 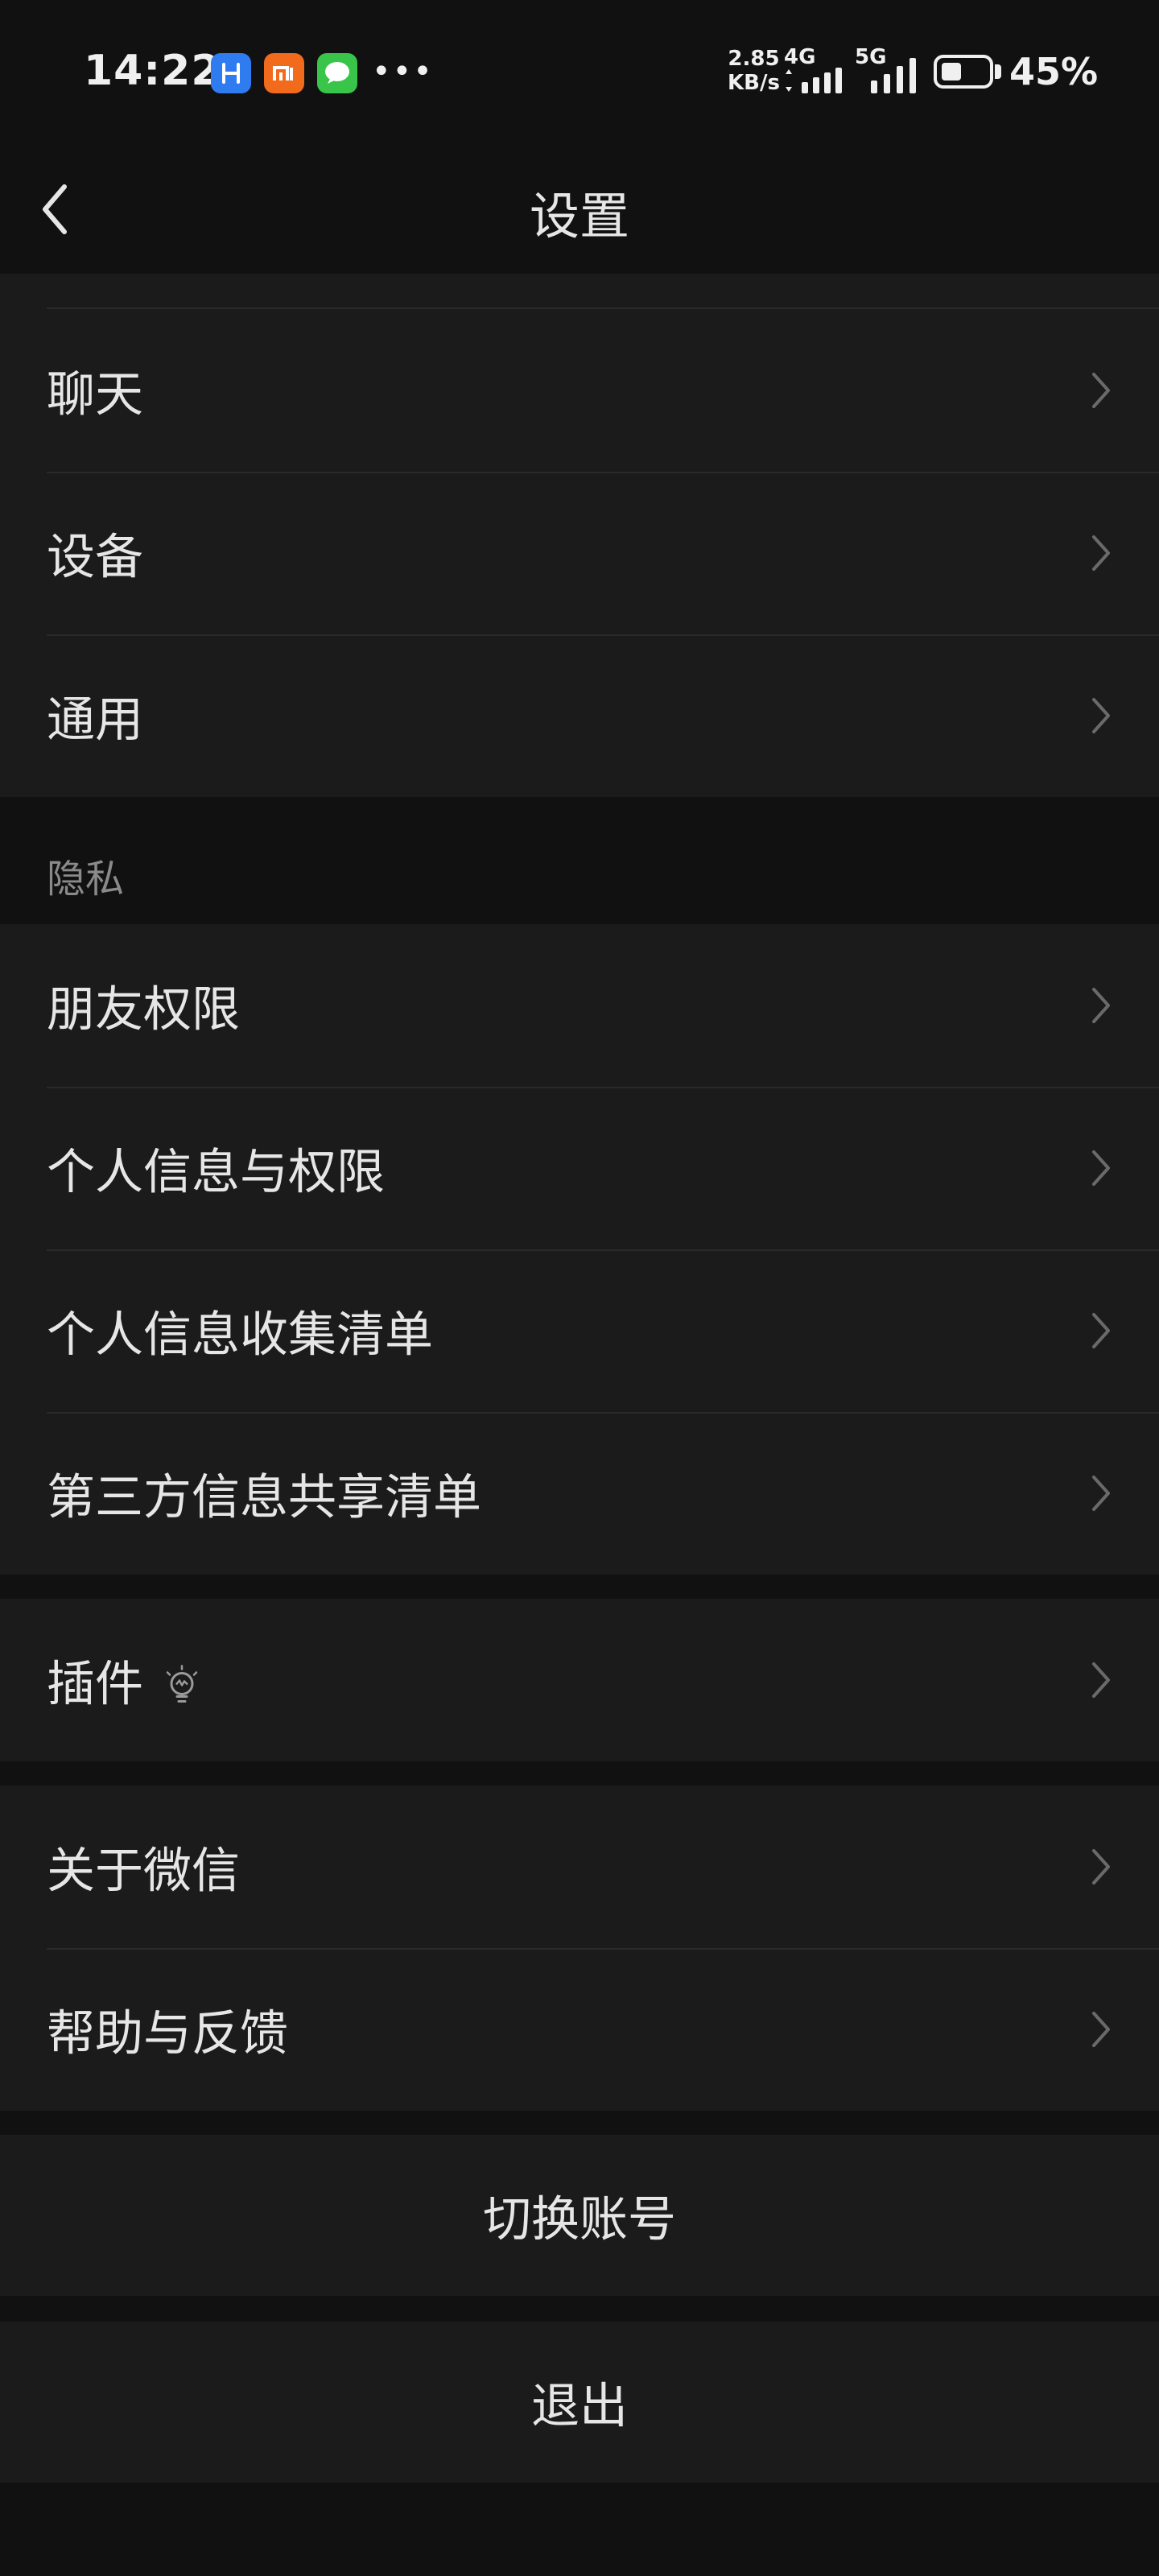 What do you see at coordinates (579, 553) in the screenshot?
I see `settings-item-device: 设备` at bounding box center [579, 553].